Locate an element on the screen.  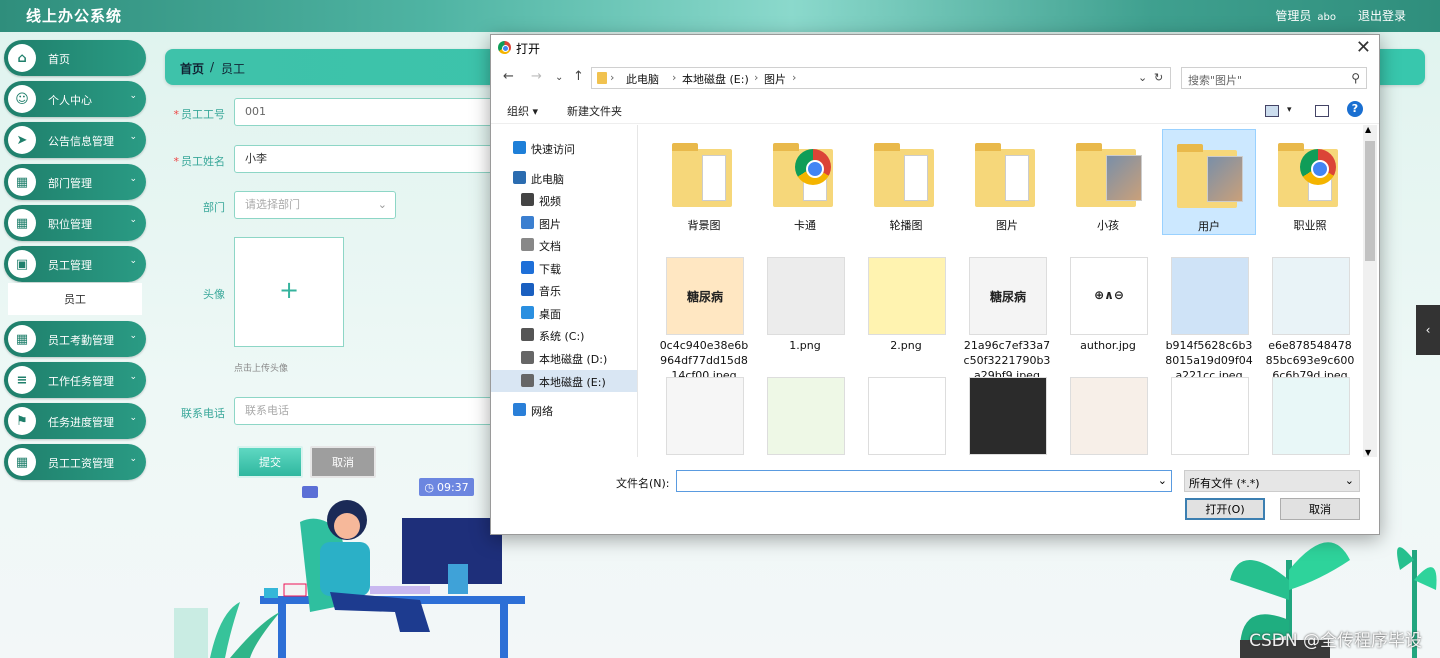
emp-name-input: 小李 is located at coordinates (364, 159).